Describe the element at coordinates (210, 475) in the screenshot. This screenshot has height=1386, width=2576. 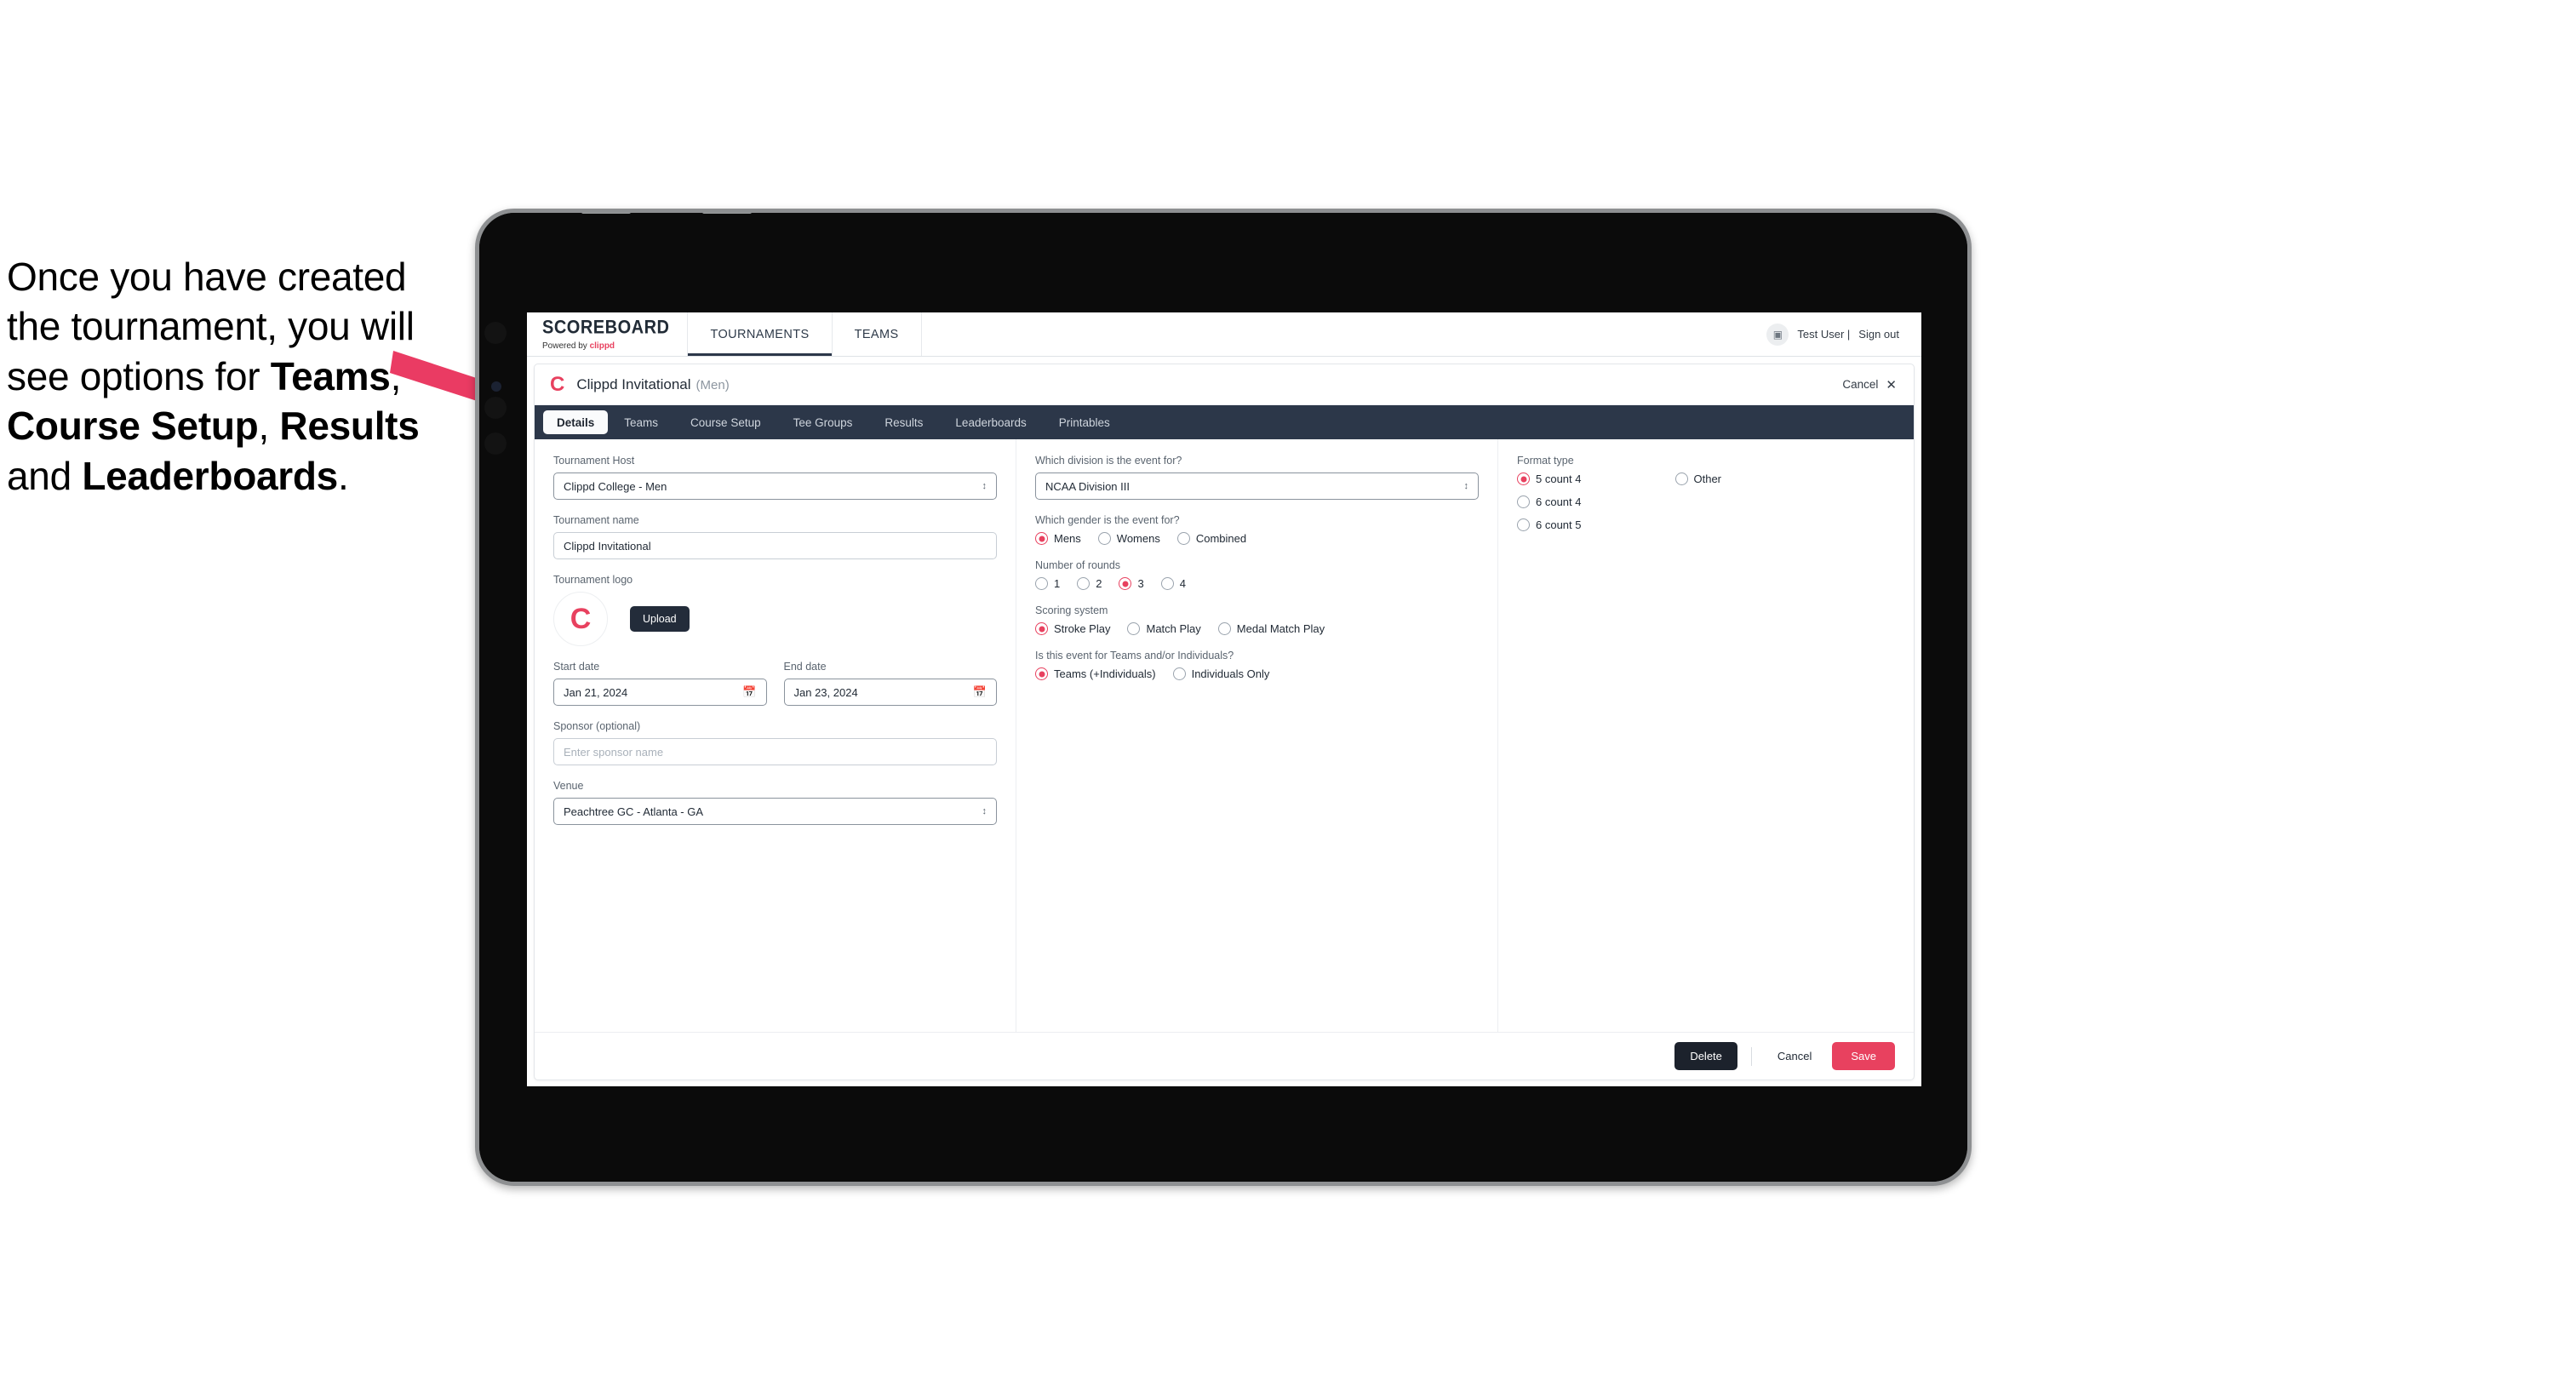
I see `annotation-bold-leaderboards: Leaderboards` at that location.